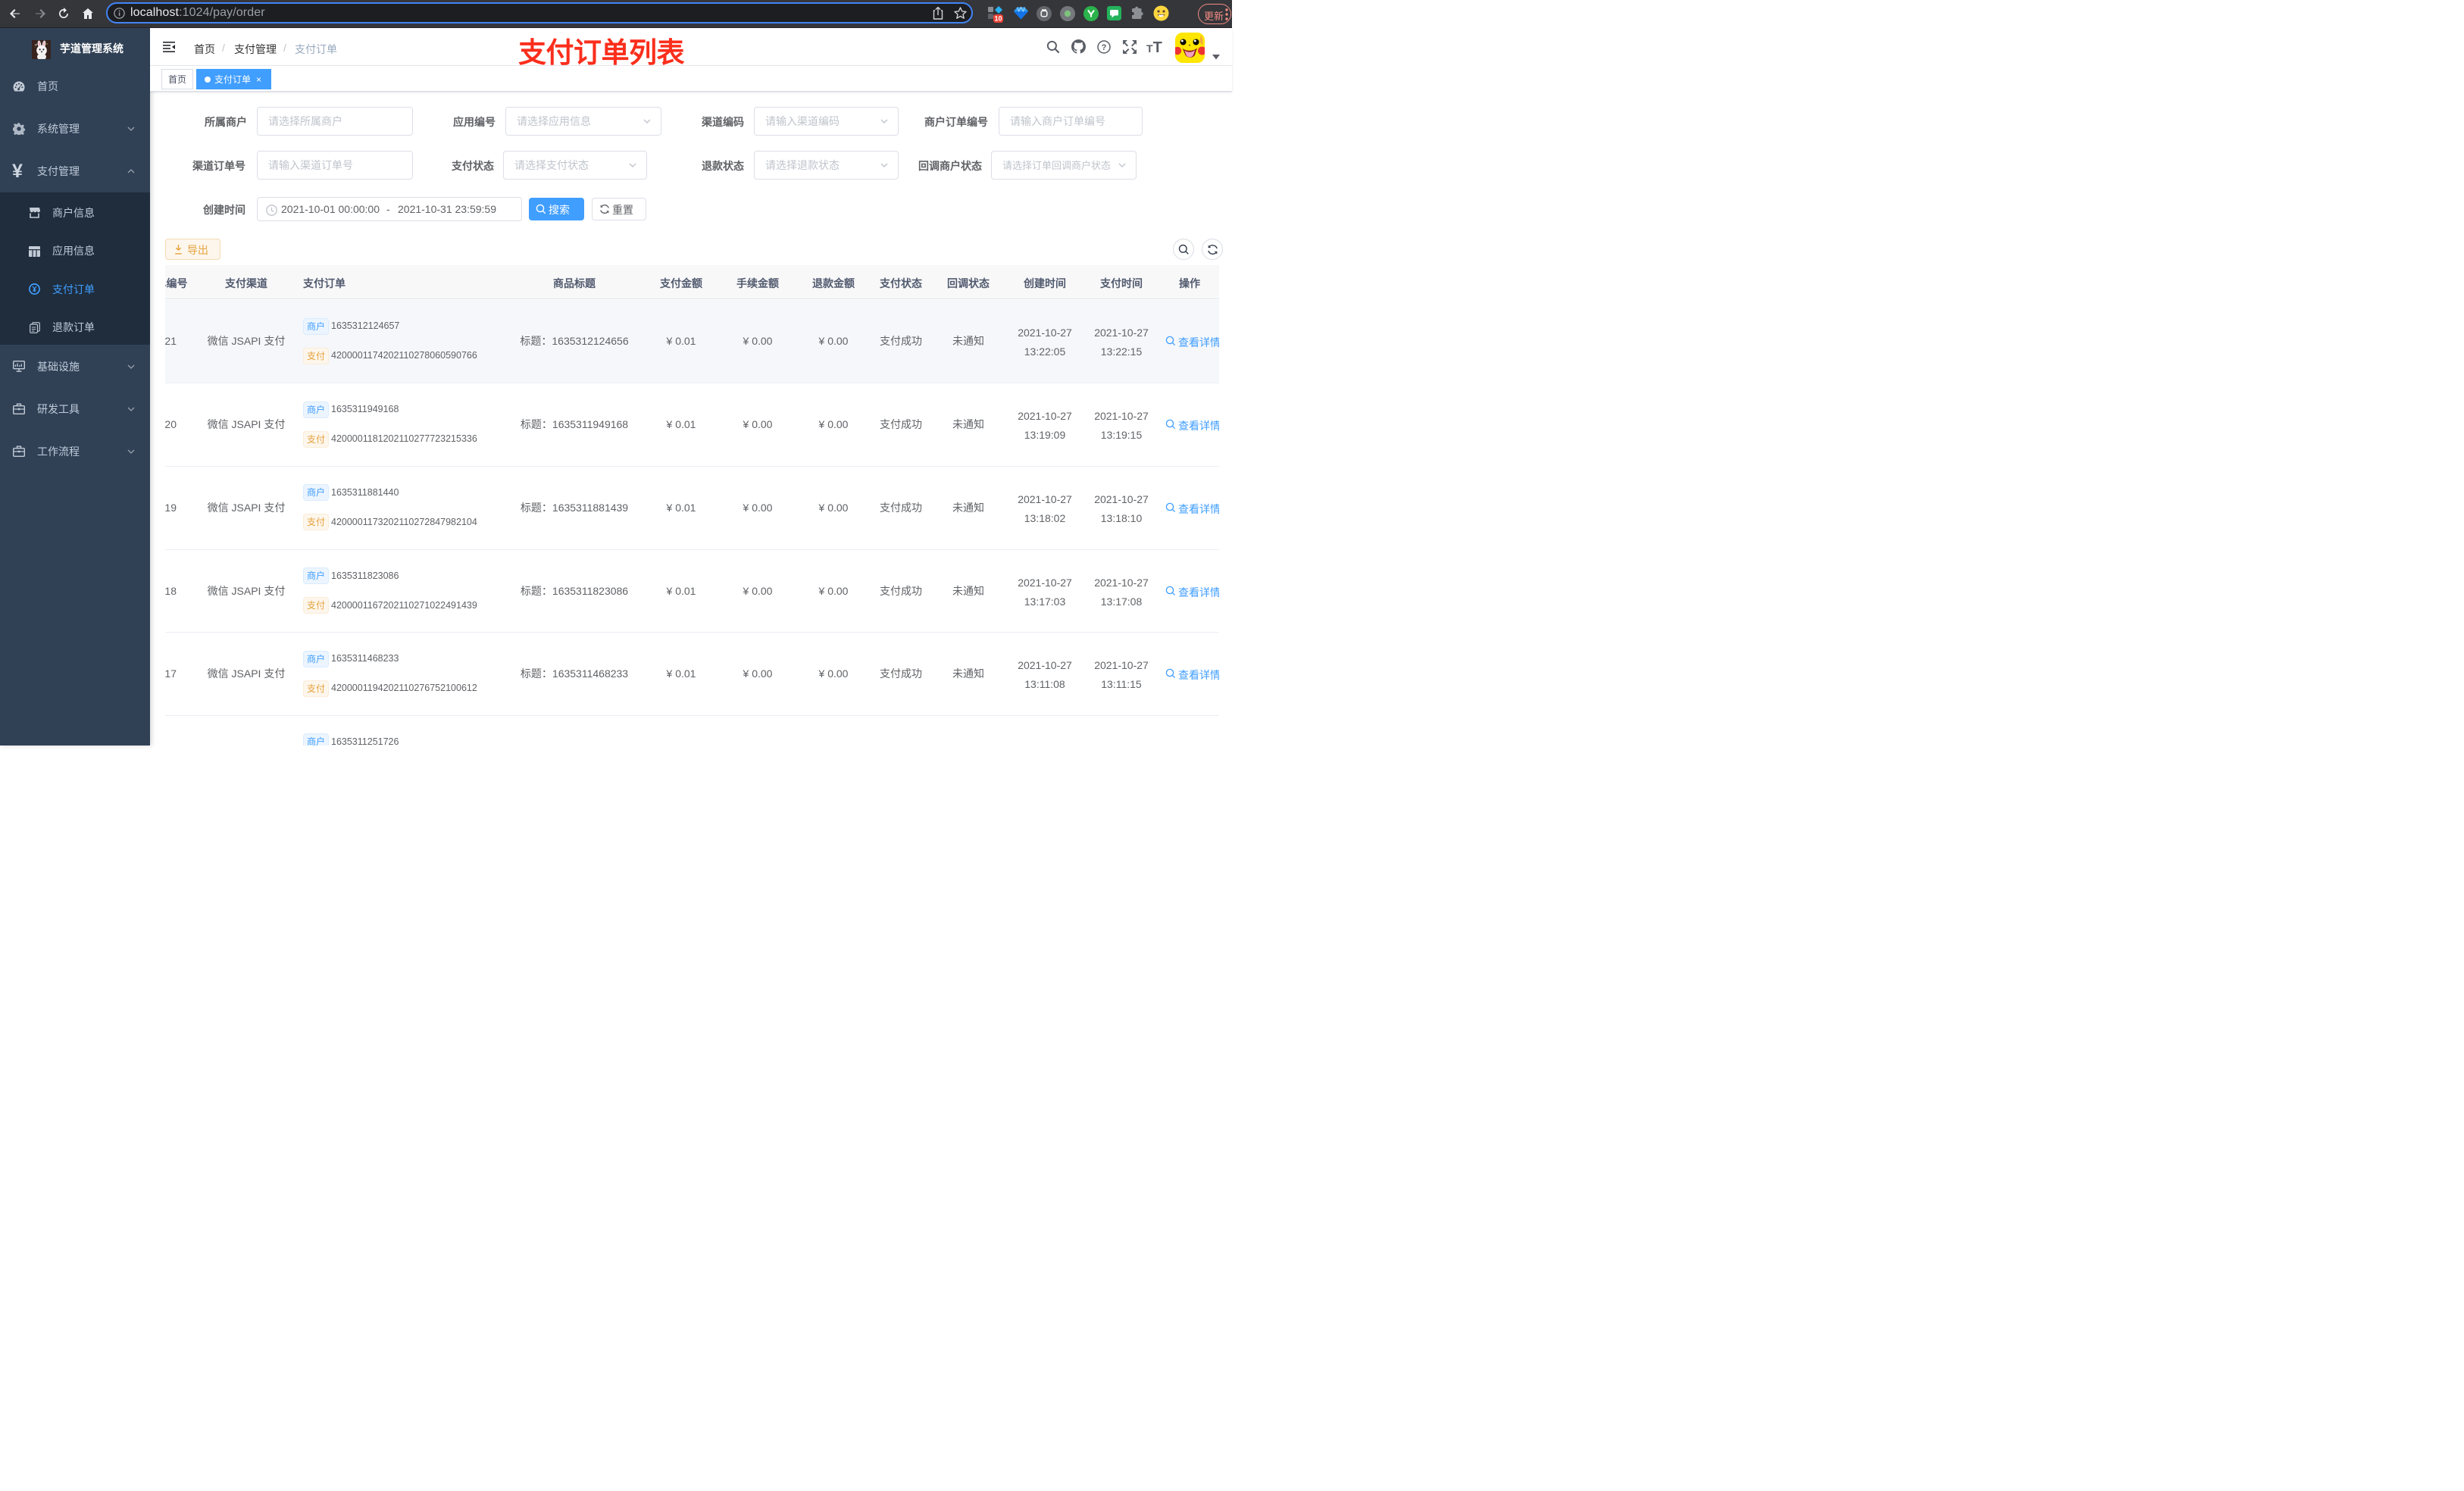 Image resolution: width=2464 pixels, height=1491 pixels. I want to click on svg-text: 10, so click(998, 19).